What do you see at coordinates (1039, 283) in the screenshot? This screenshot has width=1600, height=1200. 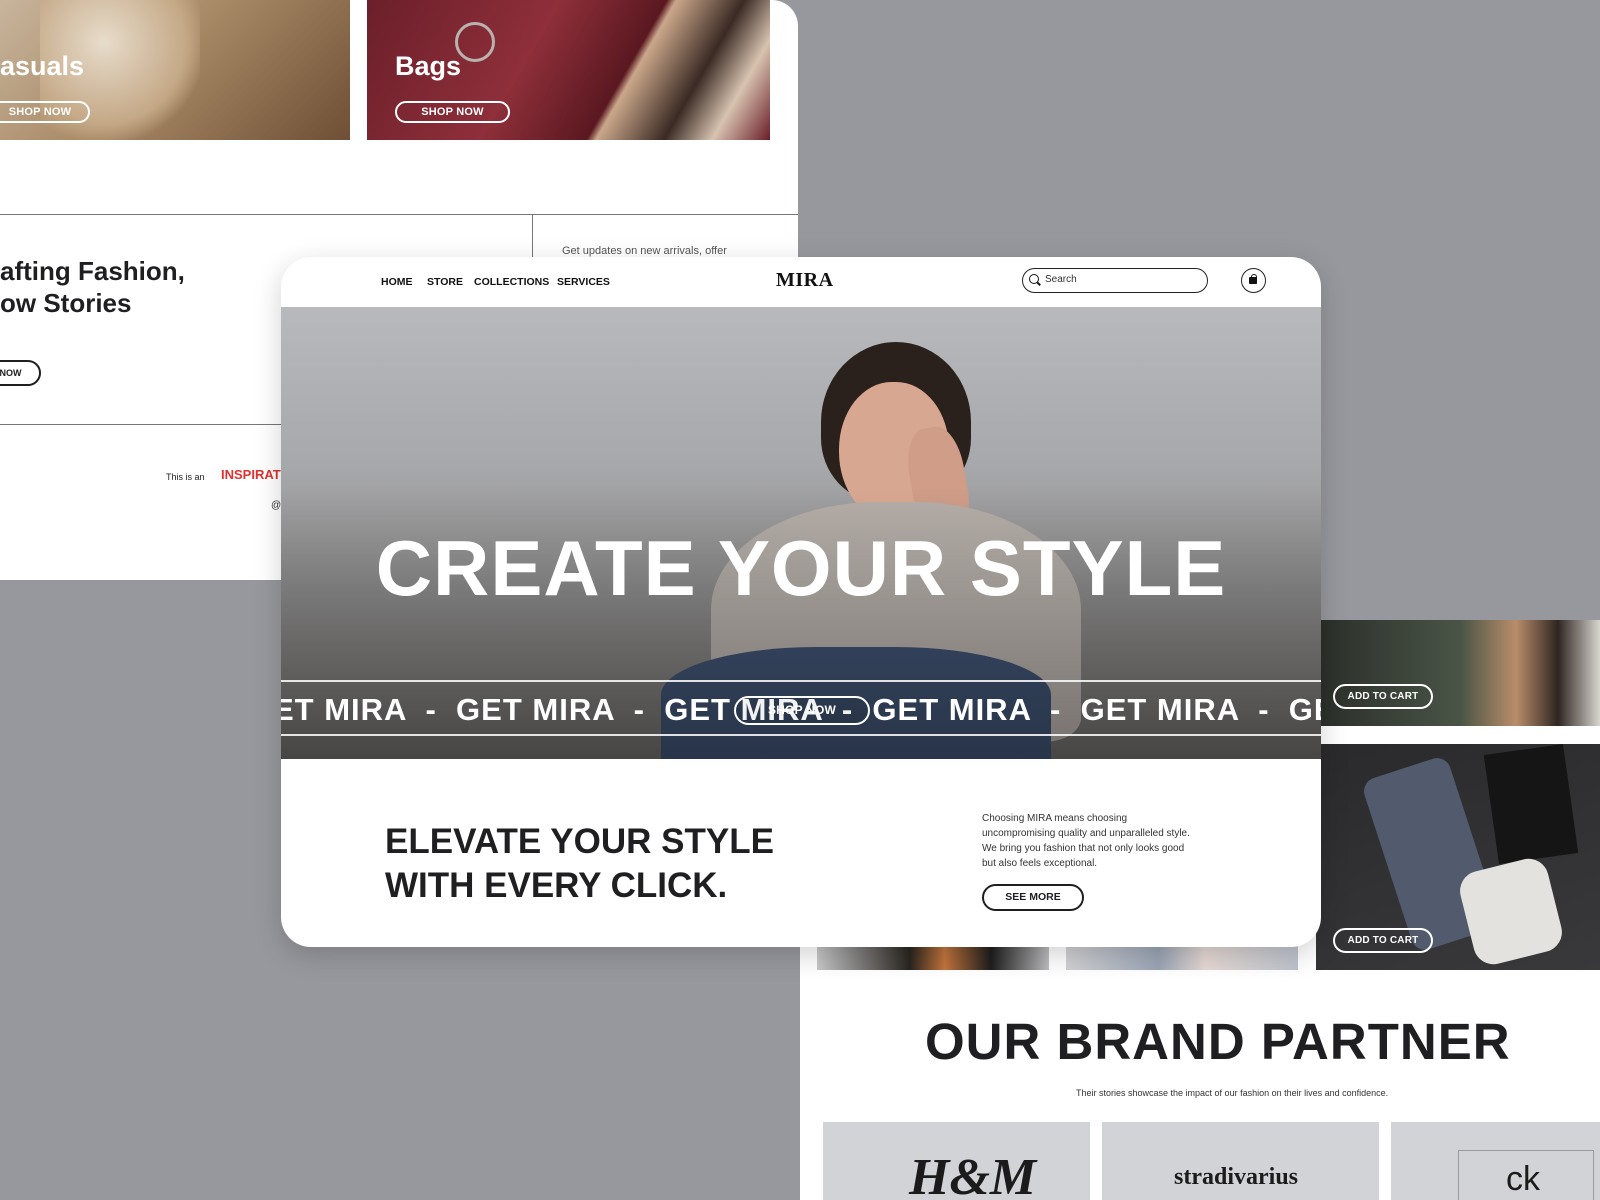 I see `search-icon-handle` at bounding box center [1039, 283].